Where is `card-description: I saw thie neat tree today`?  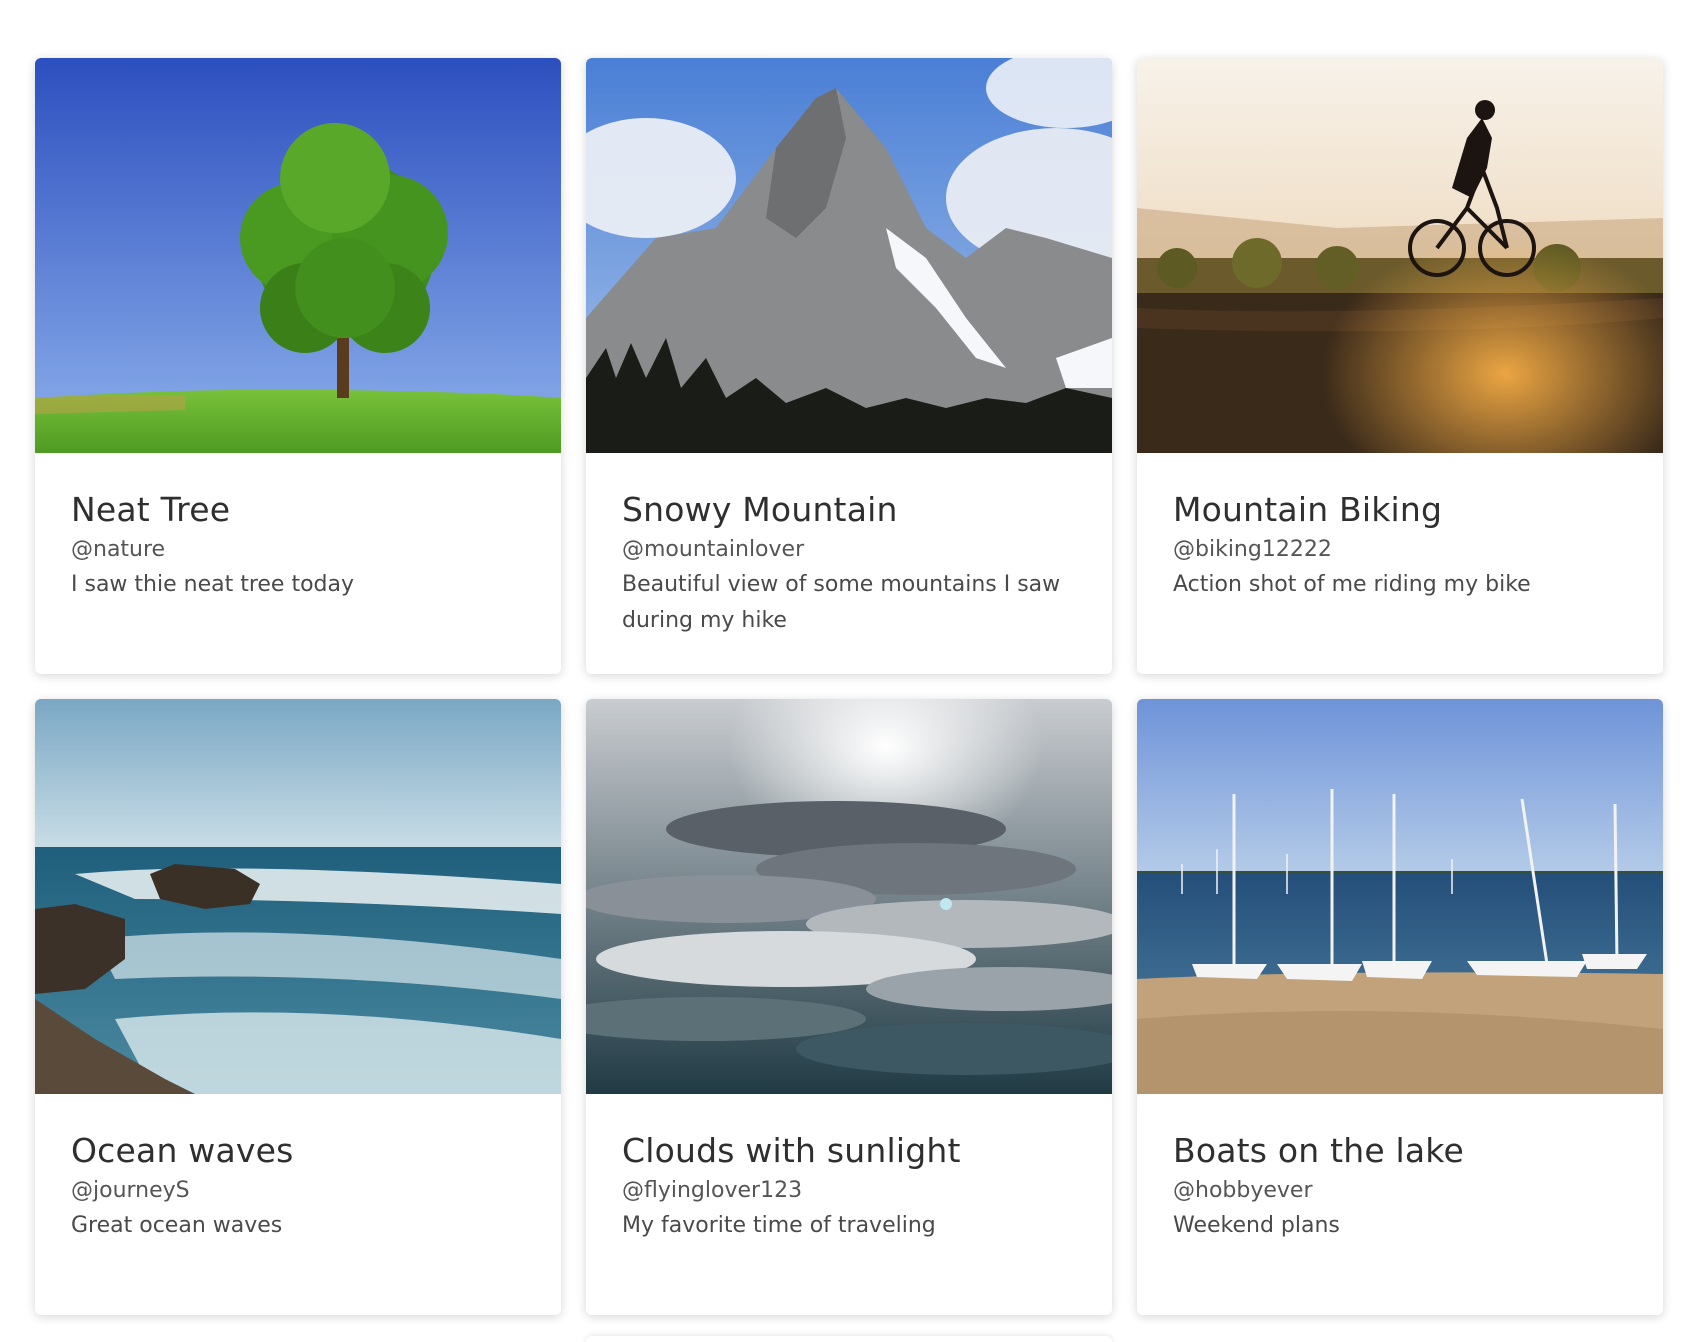
card-description: I saw thie neat tree today is located at coordinates (213, 584).